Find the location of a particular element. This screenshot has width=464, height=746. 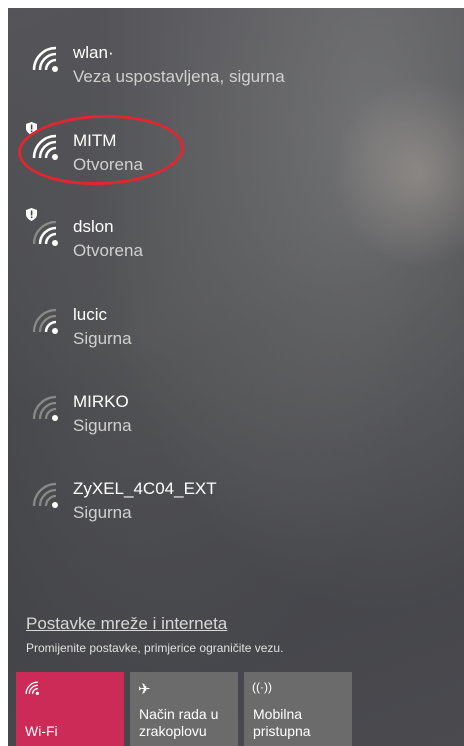

airplane-icon: ✈ is located at coordinates (144, 689).